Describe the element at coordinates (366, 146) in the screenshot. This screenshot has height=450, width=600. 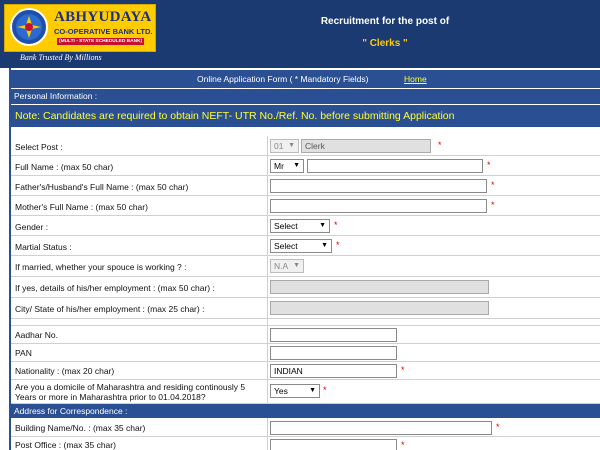
I see `post-name-field: Clerk` at that location.